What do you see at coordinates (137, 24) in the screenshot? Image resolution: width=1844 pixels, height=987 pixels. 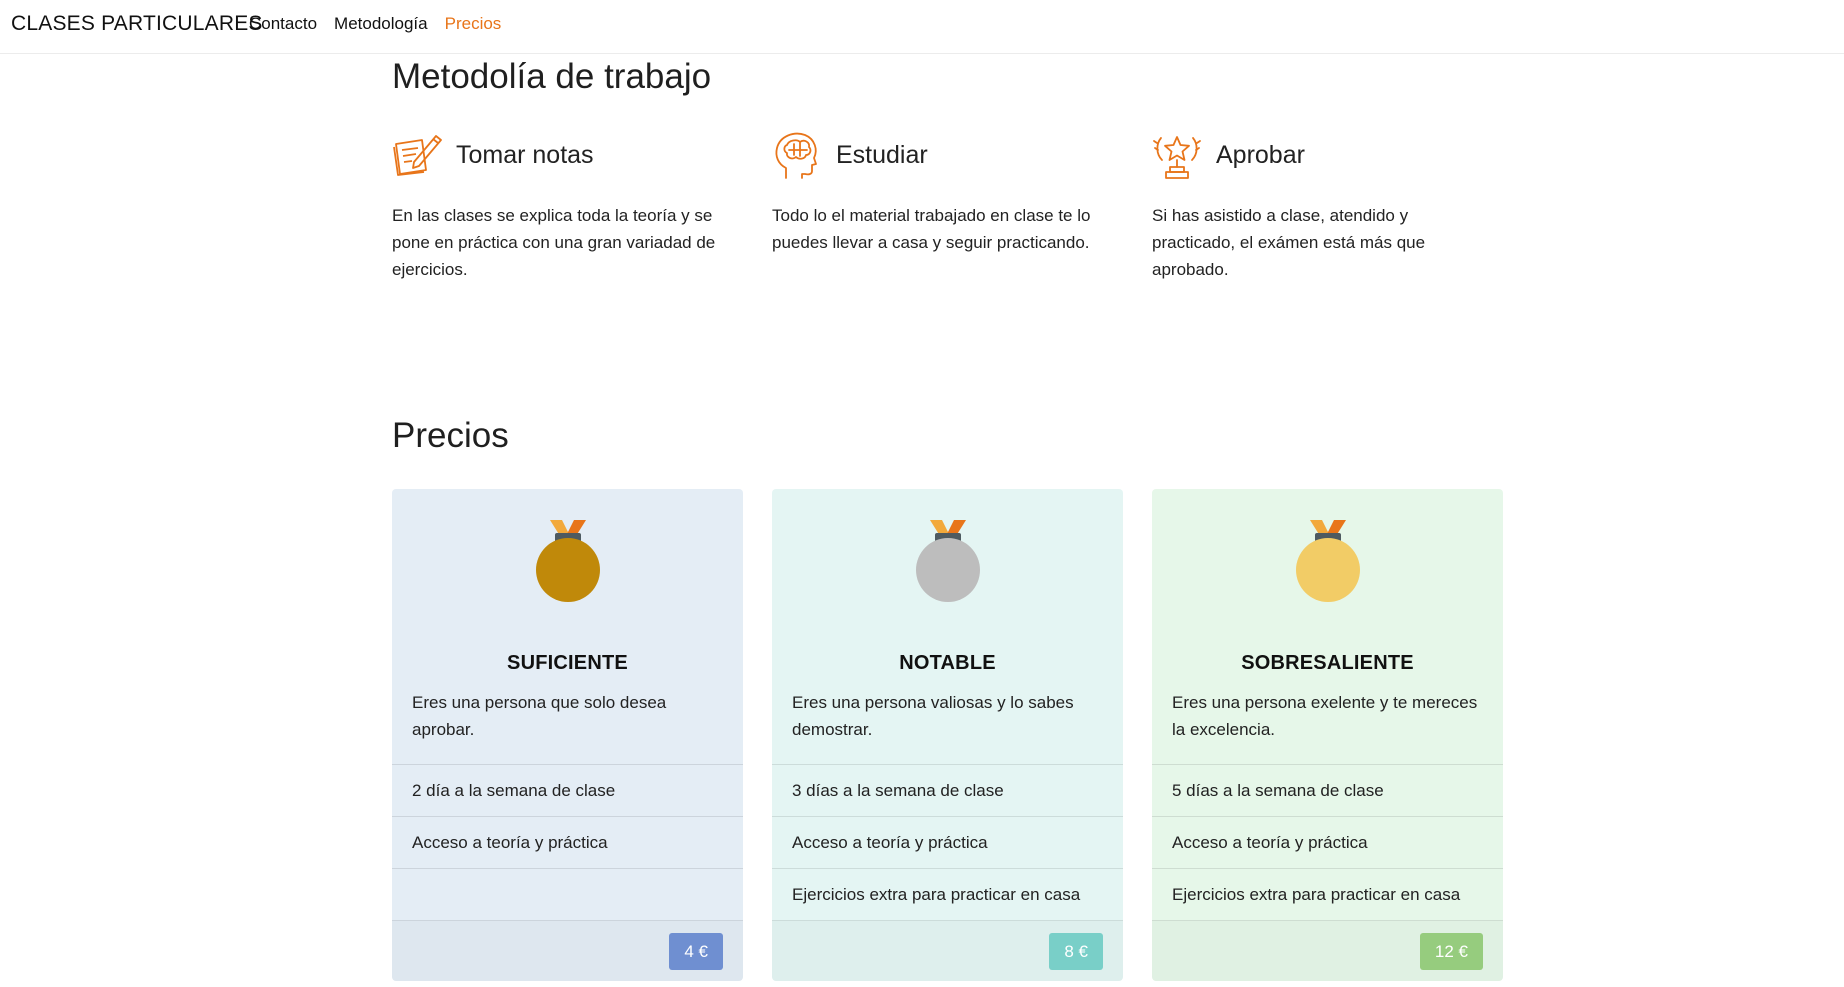 I see `brand-logo: CLASES PARTICULARES` at bounding box center [137, 24].